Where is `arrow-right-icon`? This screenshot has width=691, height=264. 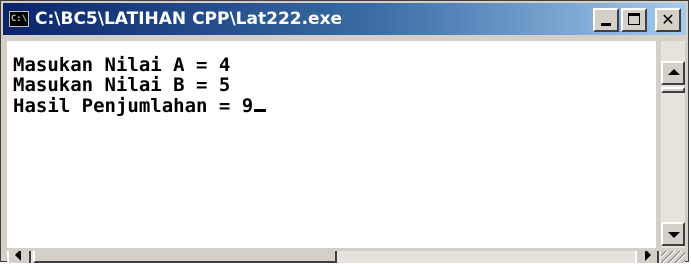
arrow-right-icon is located at coordinates (648, 256).